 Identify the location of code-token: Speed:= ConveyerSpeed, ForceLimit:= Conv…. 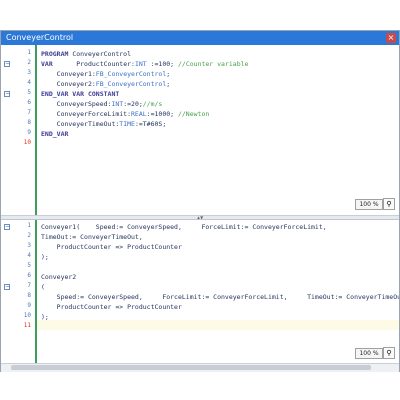
(220, 297).